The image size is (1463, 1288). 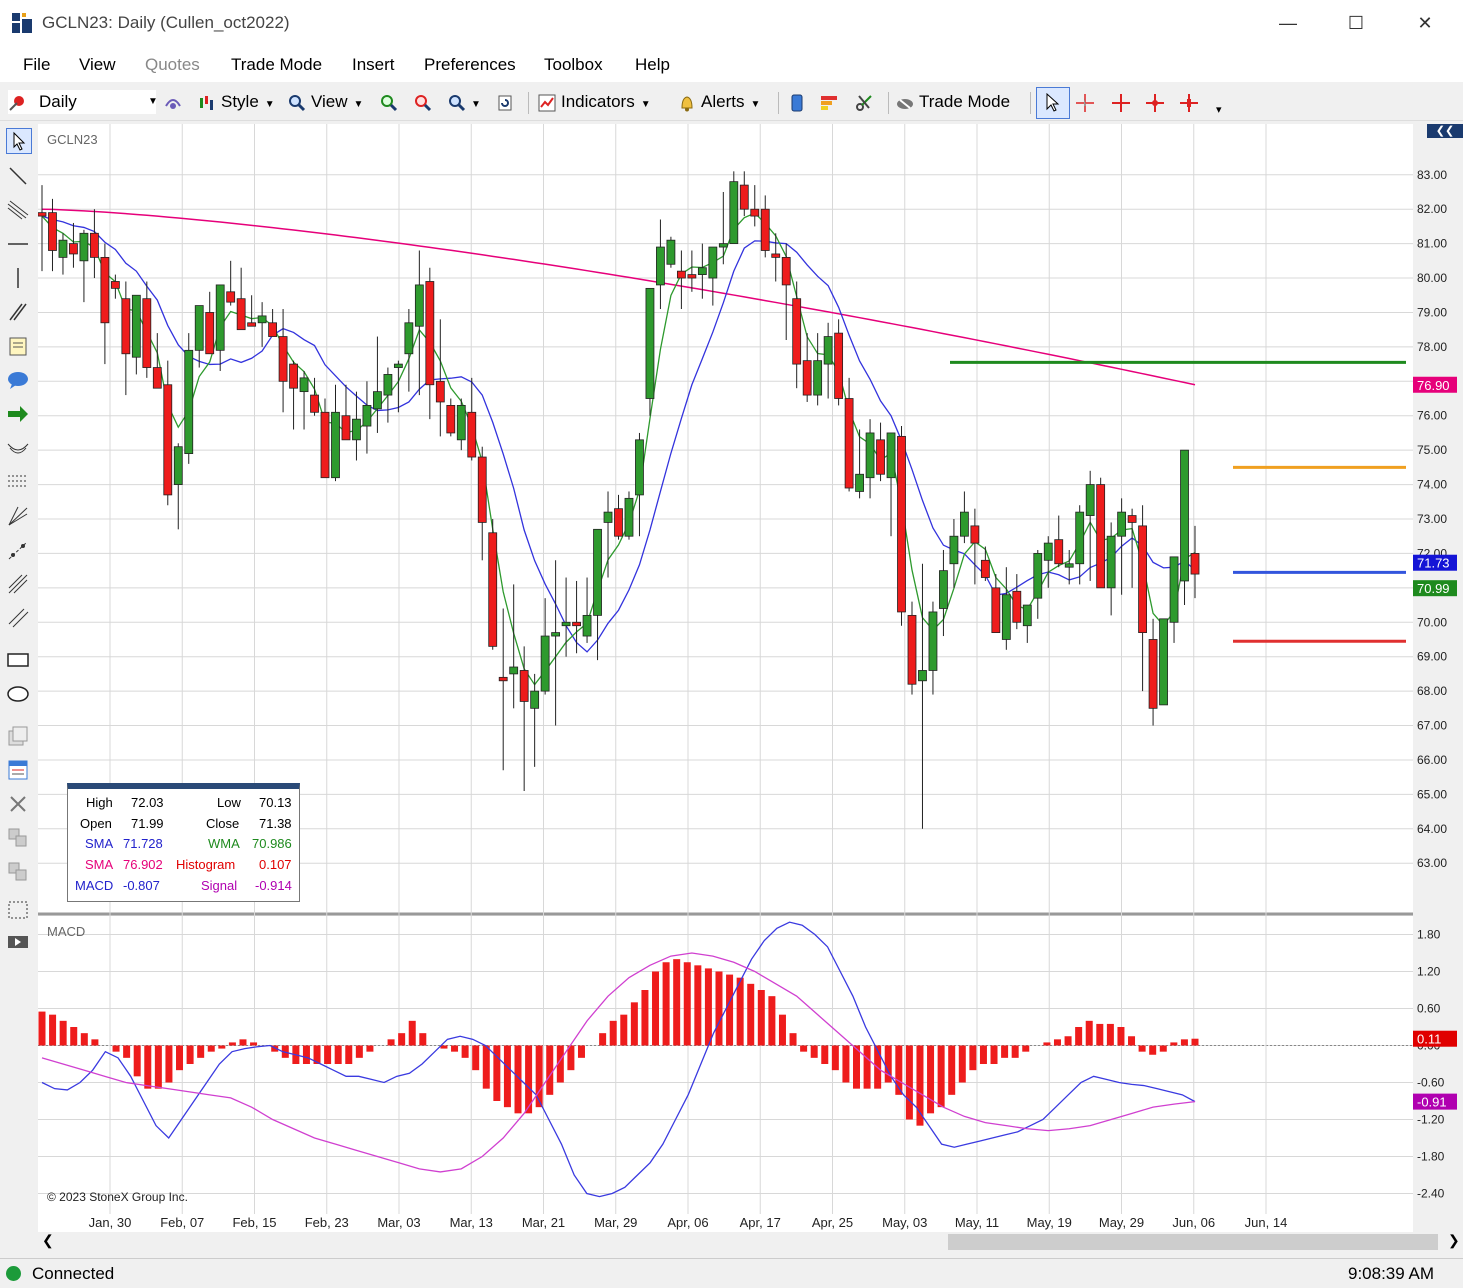 I want to click on parallel-lines-tool-icon, so click(x=18, y=312).